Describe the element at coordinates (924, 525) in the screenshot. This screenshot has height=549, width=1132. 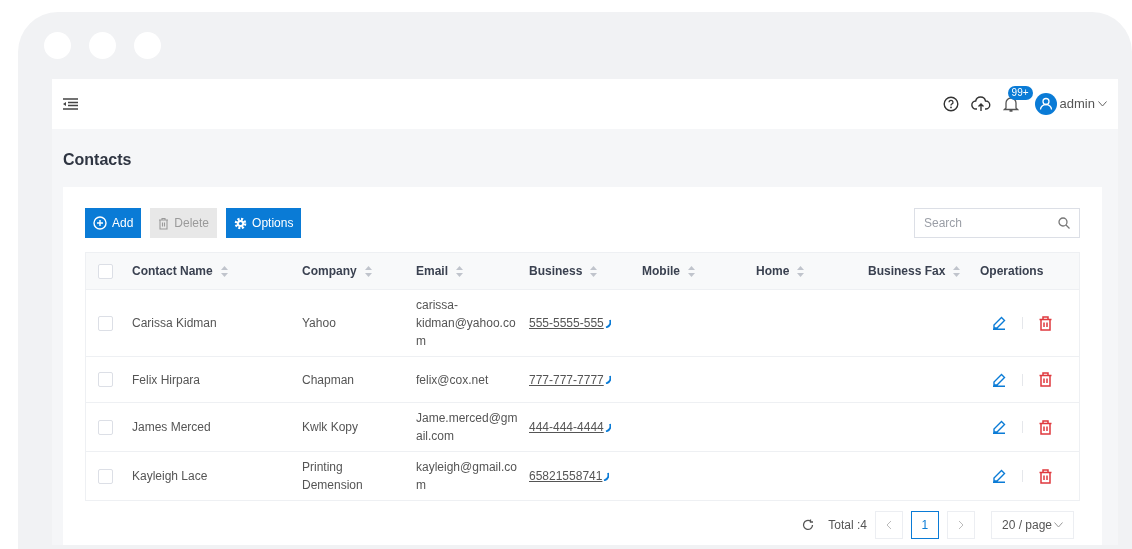
I see `page-button: 1` at that location.